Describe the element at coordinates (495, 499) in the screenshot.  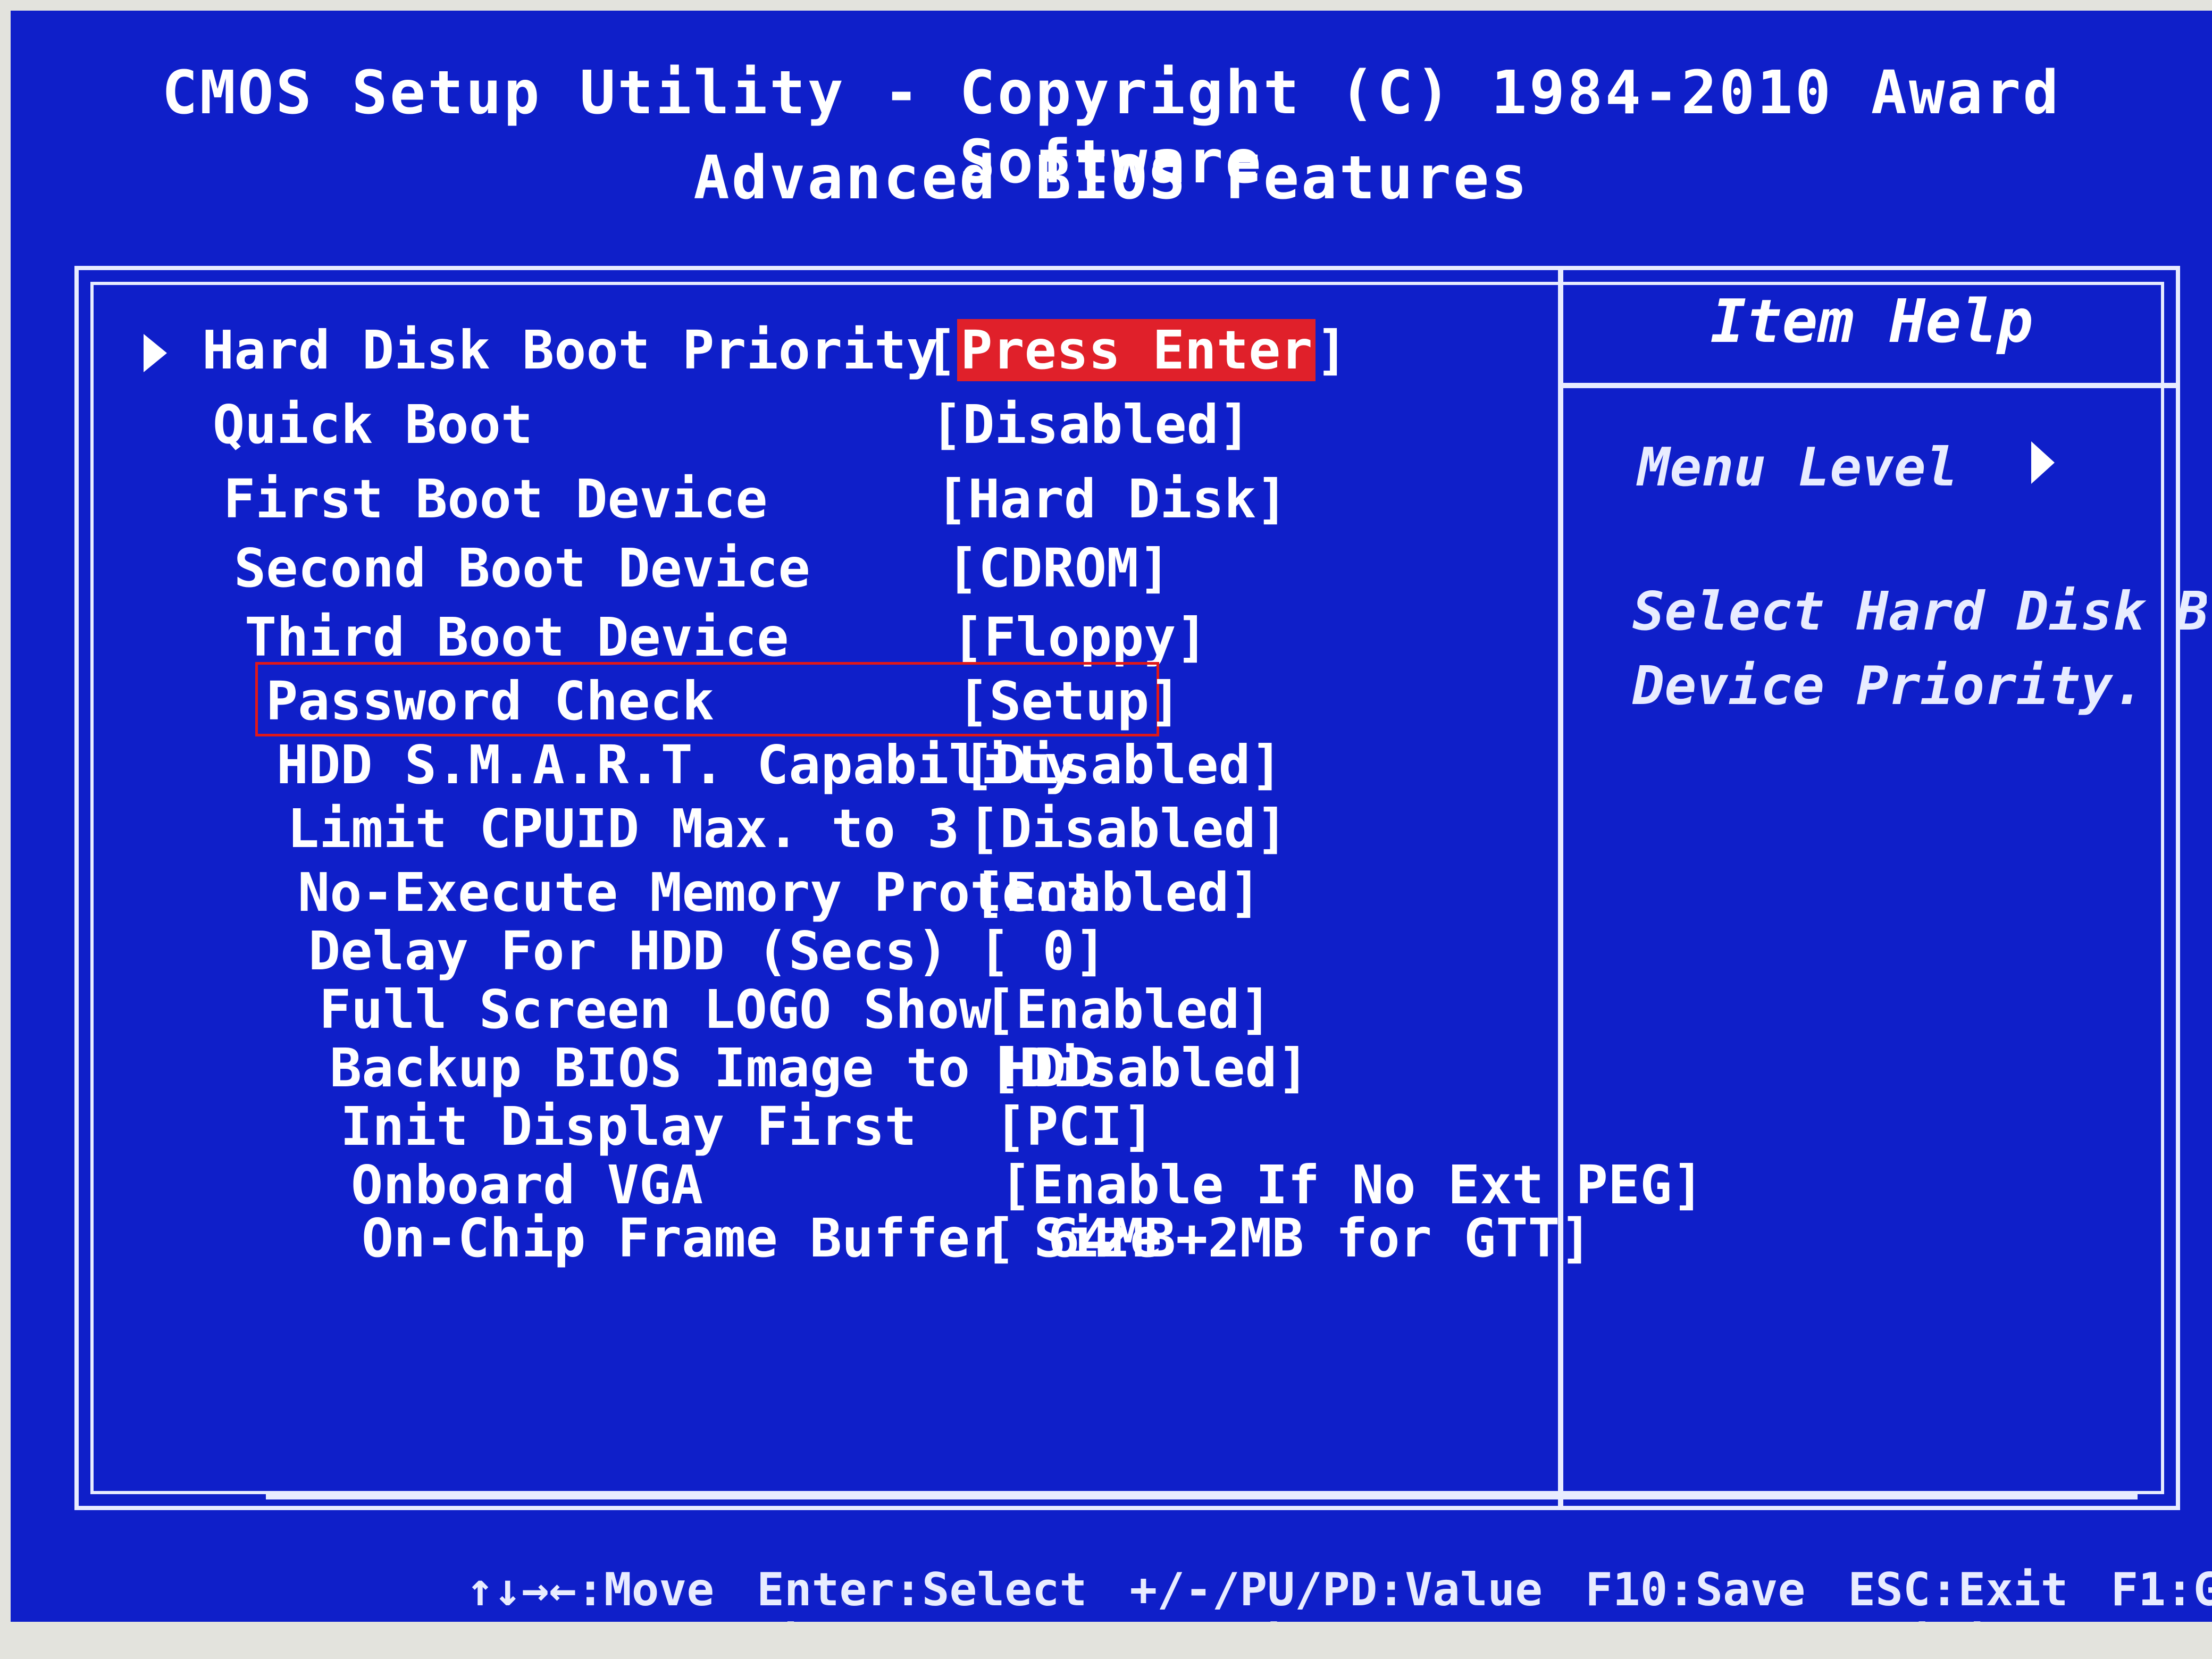
I see `setting-label: First Boot Device` at that location.